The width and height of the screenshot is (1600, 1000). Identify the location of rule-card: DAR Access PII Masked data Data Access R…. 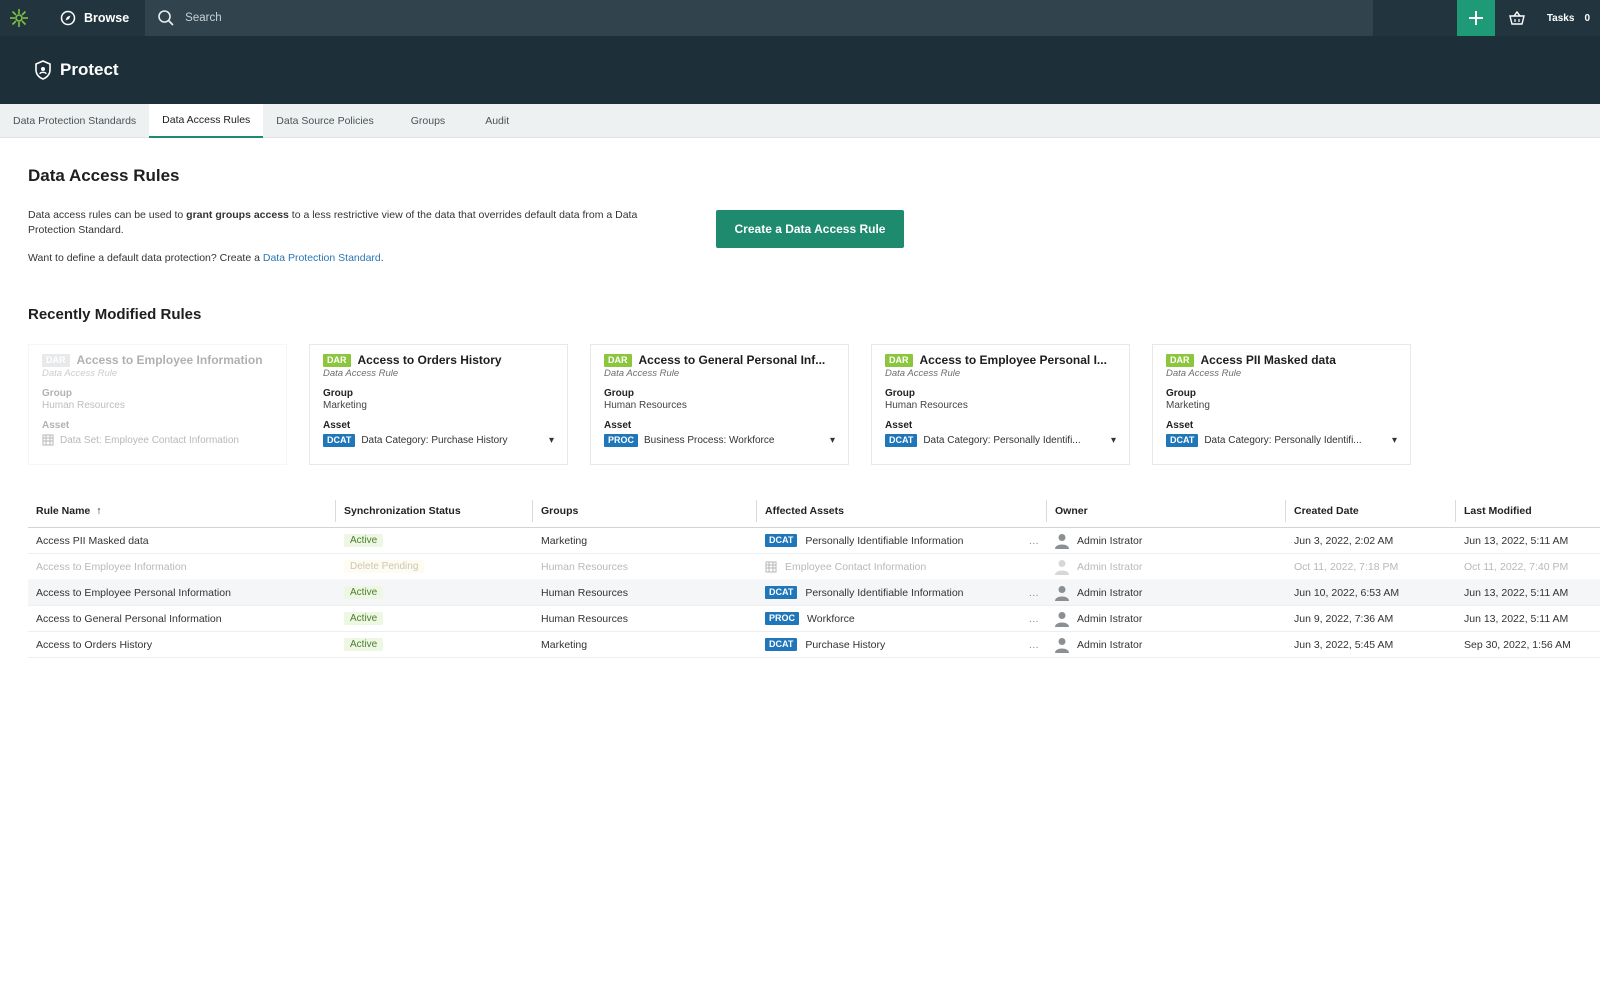
(1281, 404).